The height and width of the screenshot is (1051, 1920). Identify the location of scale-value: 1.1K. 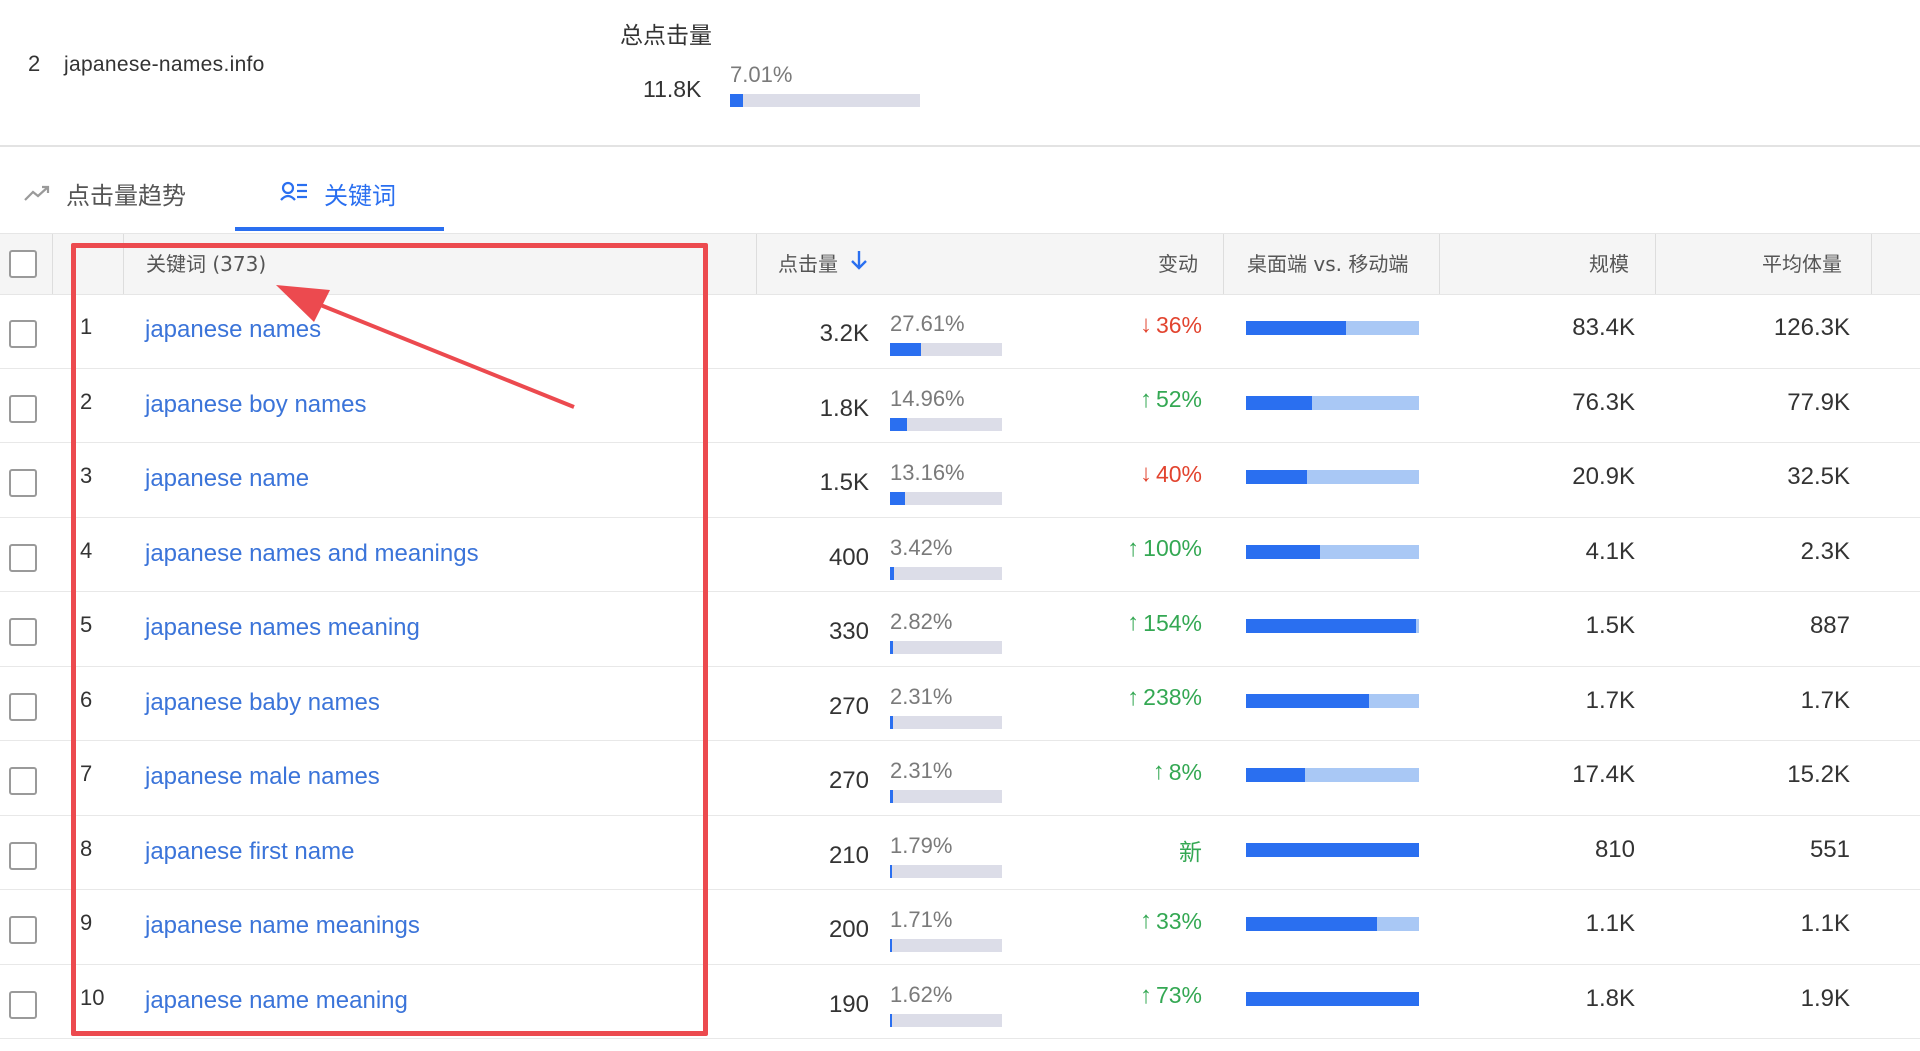
(1610, 923).